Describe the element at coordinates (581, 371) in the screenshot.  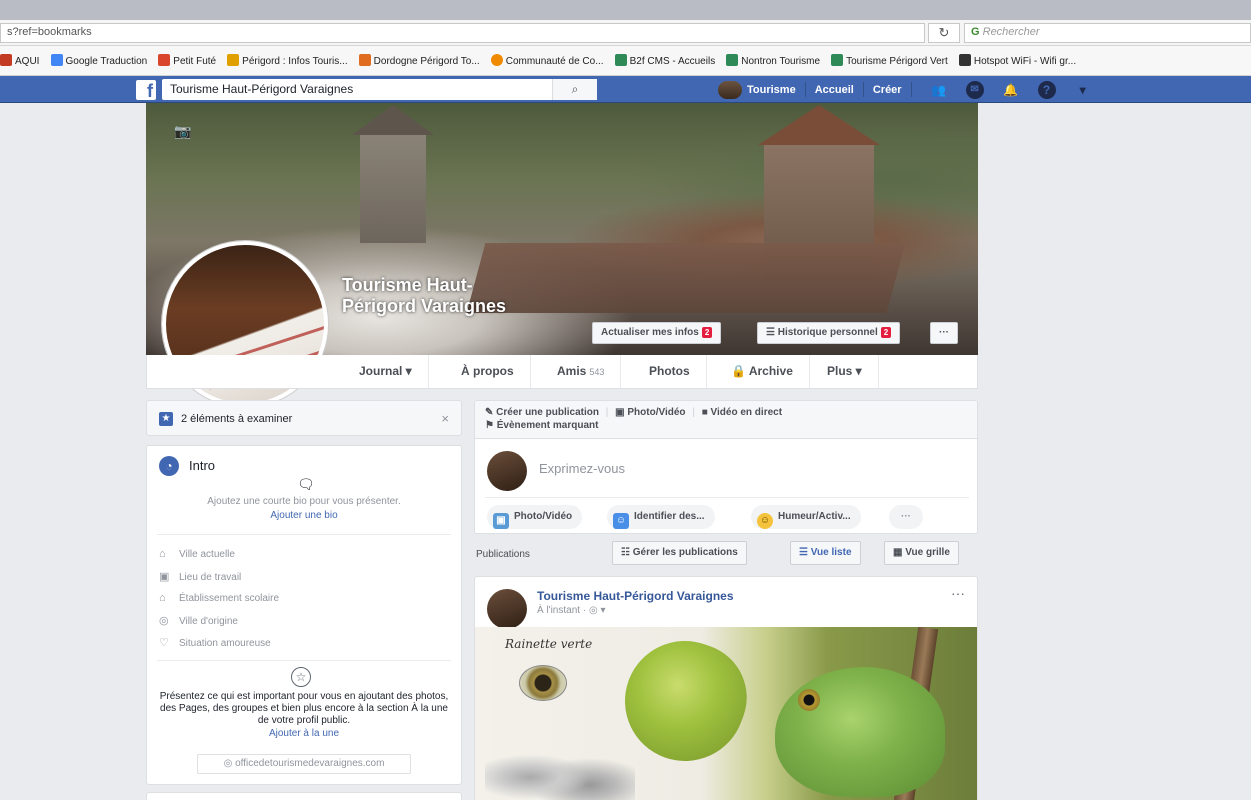
I see `tab-friends: Amis 543` at that location.